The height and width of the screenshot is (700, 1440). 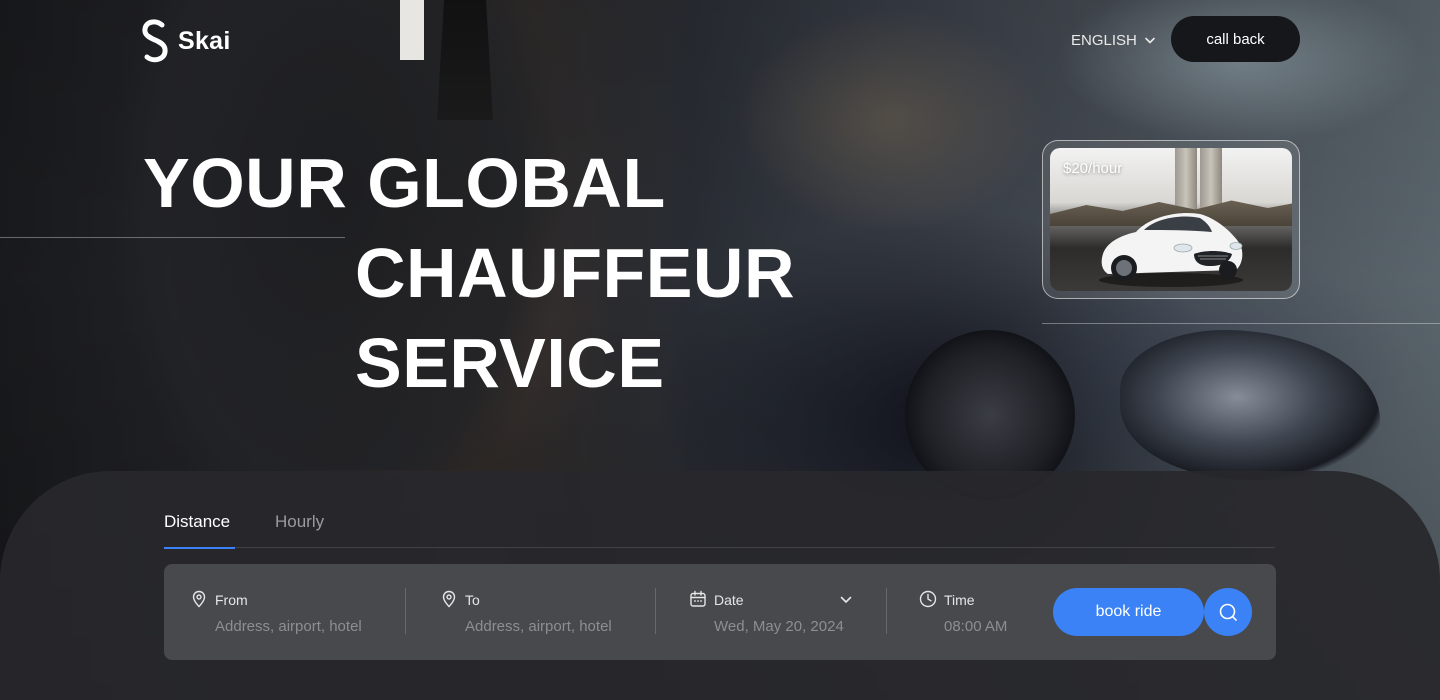 What do you see at coordinates (1235, 39) in the screenshot?
I see `call-back-button: call back` at bounding box center [1235, 39].